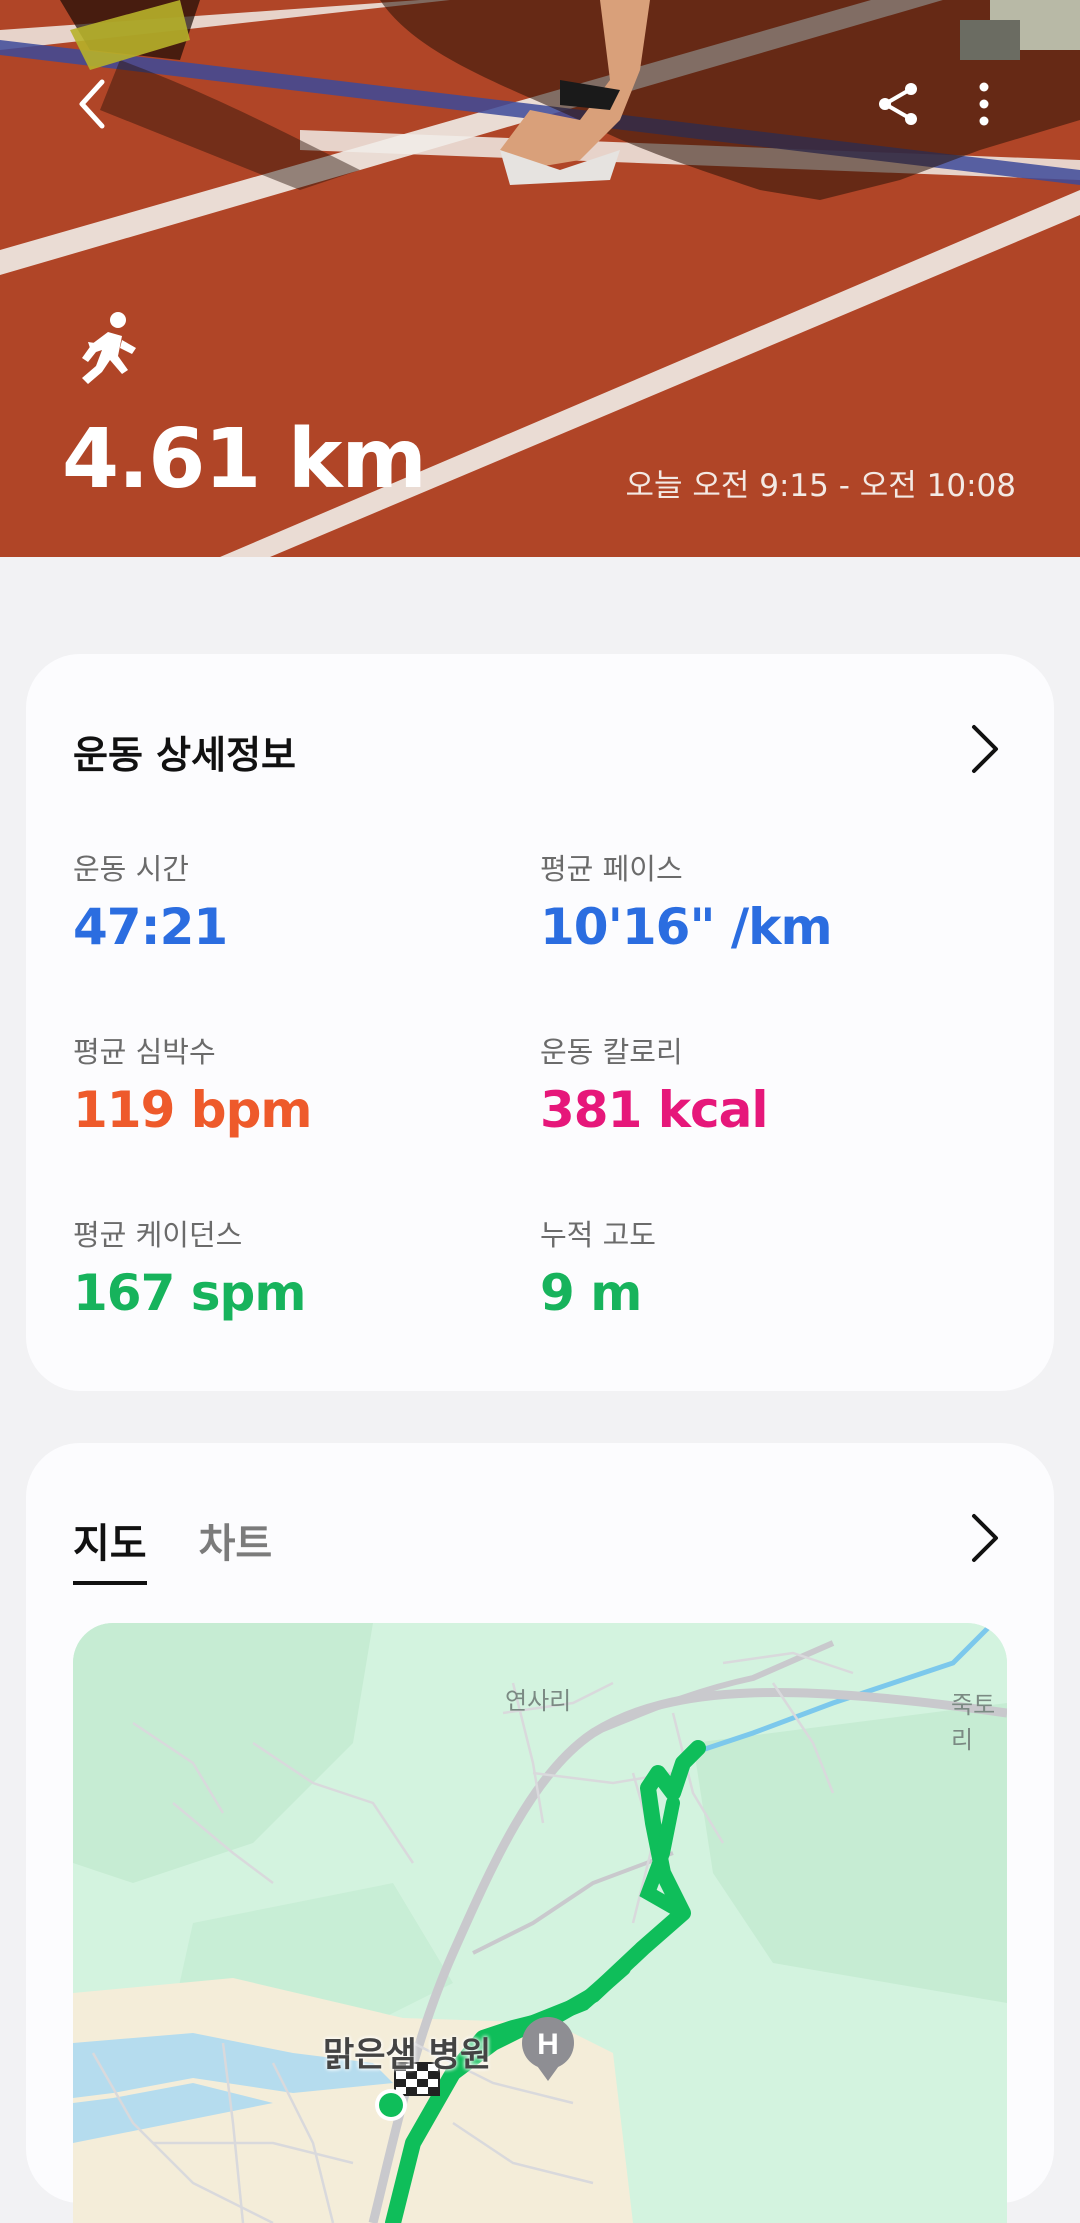 This screenshot has width=1080, height=2223. What do you see at coordinates (686, 927) in the screenshot?
I see `metric-value: 10'16" /km` at bounding box center [686, 927].